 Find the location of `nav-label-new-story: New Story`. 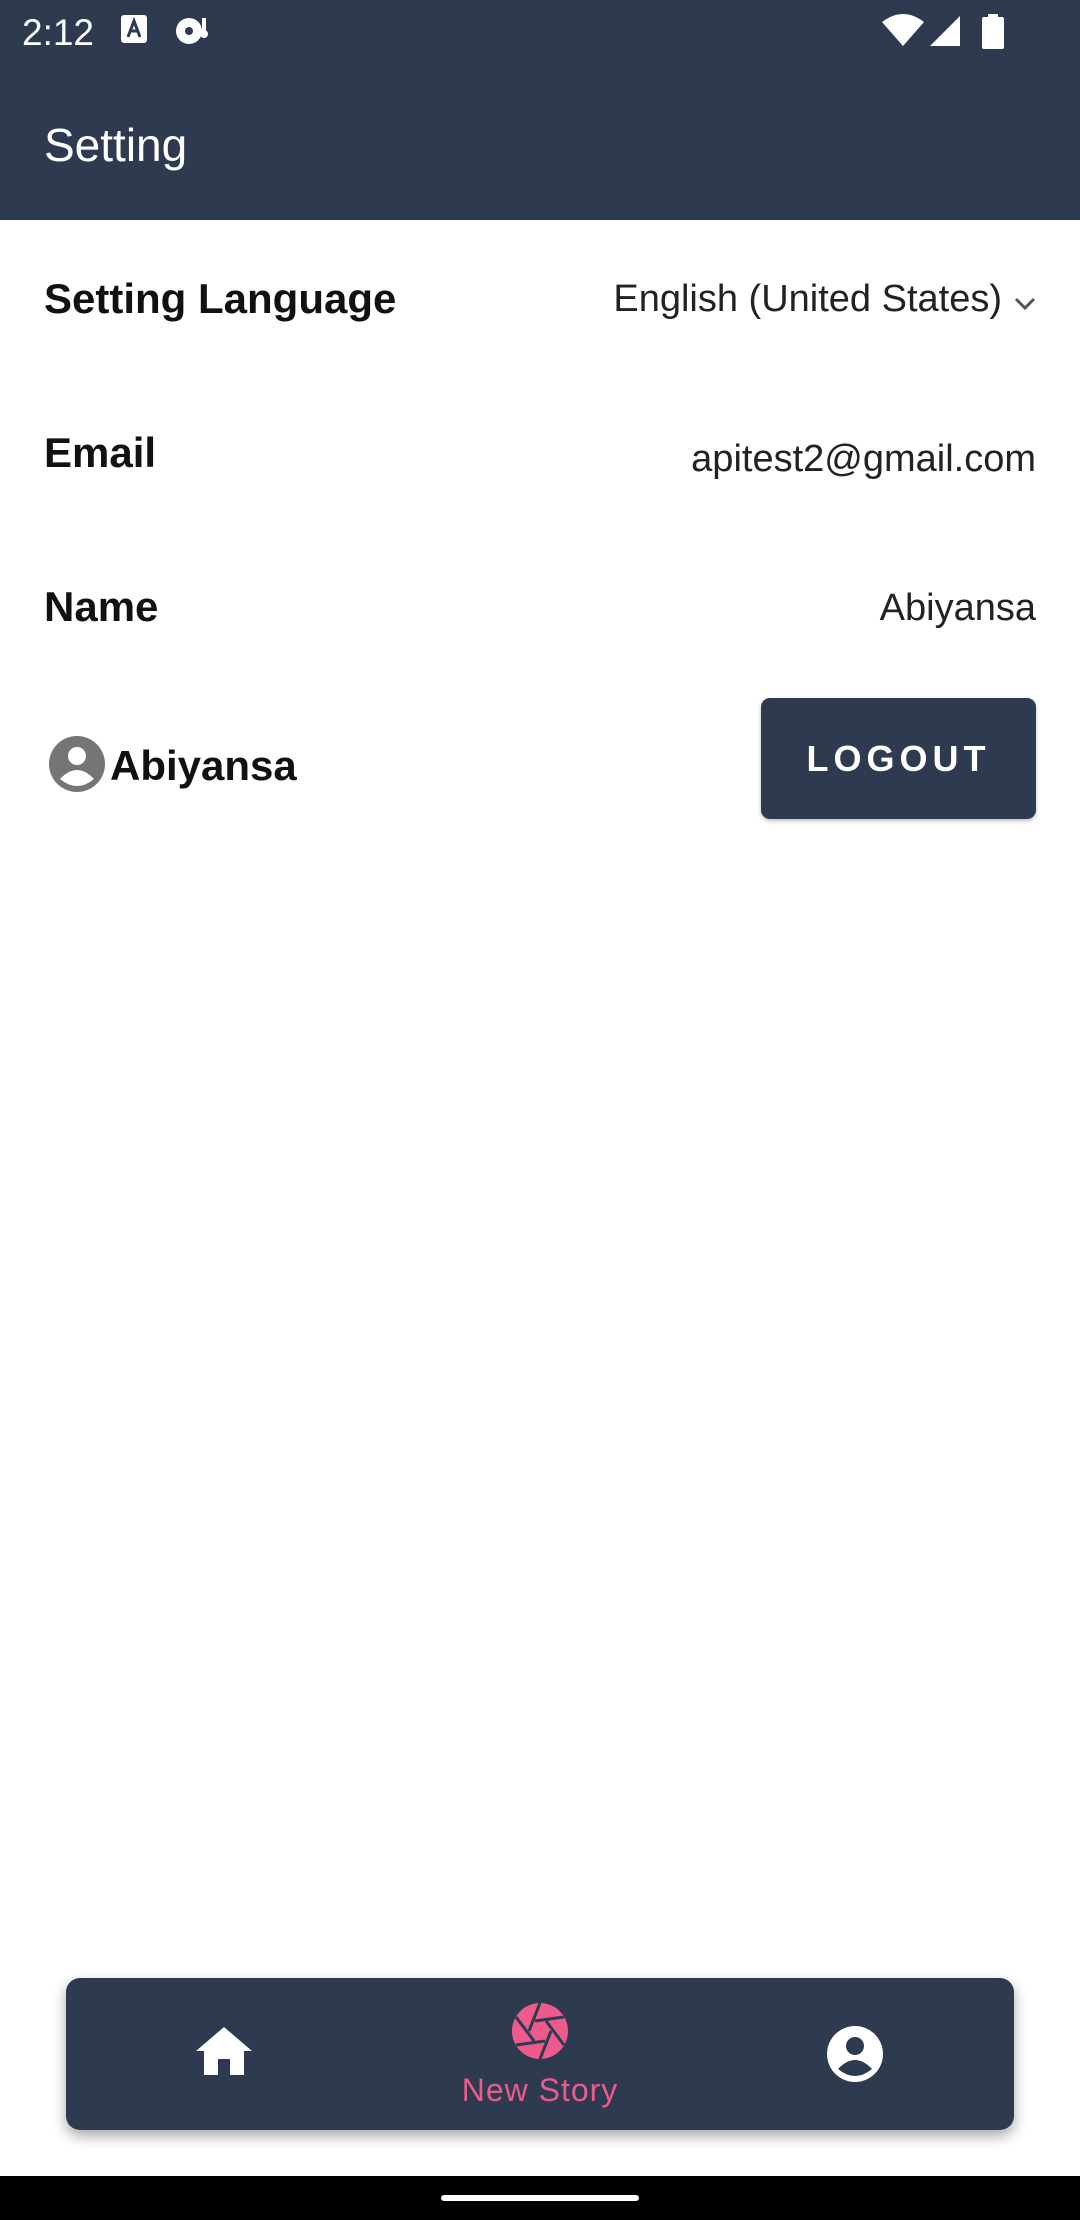

nav-label-new-story: New Story is located at coordinates (540, 2090).